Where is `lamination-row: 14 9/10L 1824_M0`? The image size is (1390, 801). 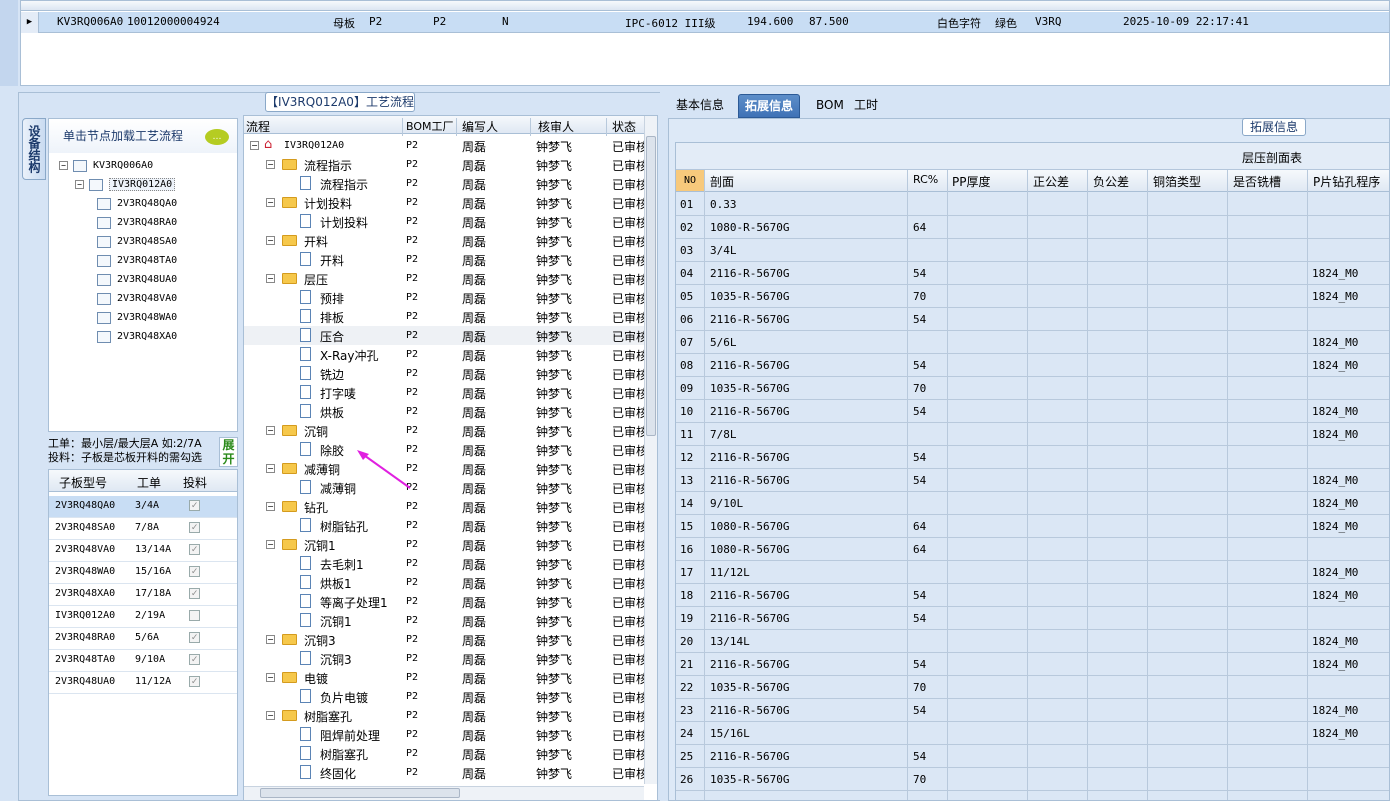
lamination-row: 14 9/10L 1824_M0 is located at coordinates (1032, 503).